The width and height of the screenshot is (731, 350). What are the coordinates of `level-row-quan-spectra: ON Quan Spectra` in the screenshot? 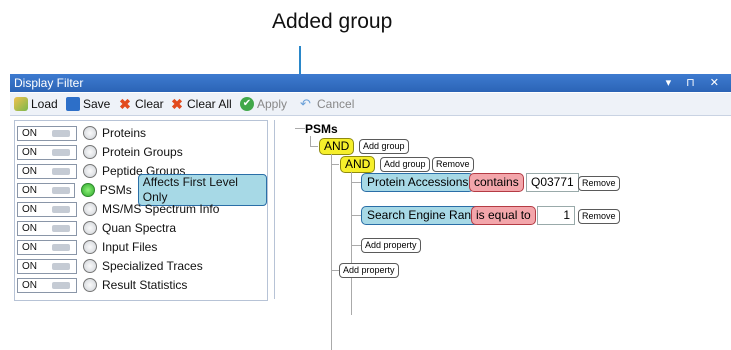 It's located at (96, 228).